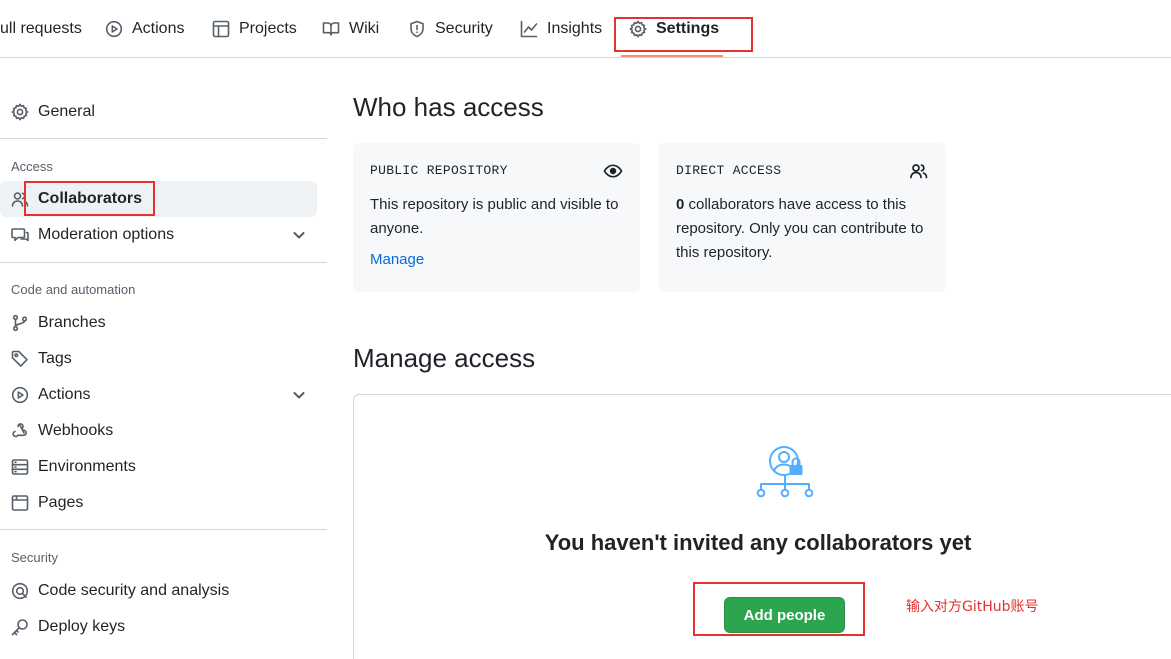  What do you see at coordinates (972, 607) in the screenshot?
I see `annotation-note: 输入对方GitHub账号` at bounding box center [972, 607].